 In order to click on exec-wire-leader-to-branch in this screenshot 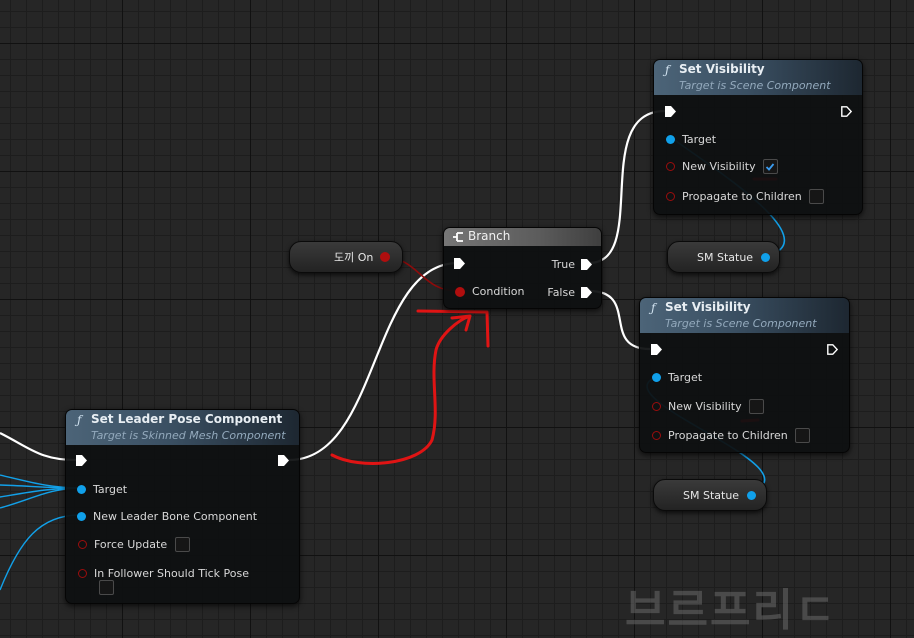, I will do `click(373, 361)`.